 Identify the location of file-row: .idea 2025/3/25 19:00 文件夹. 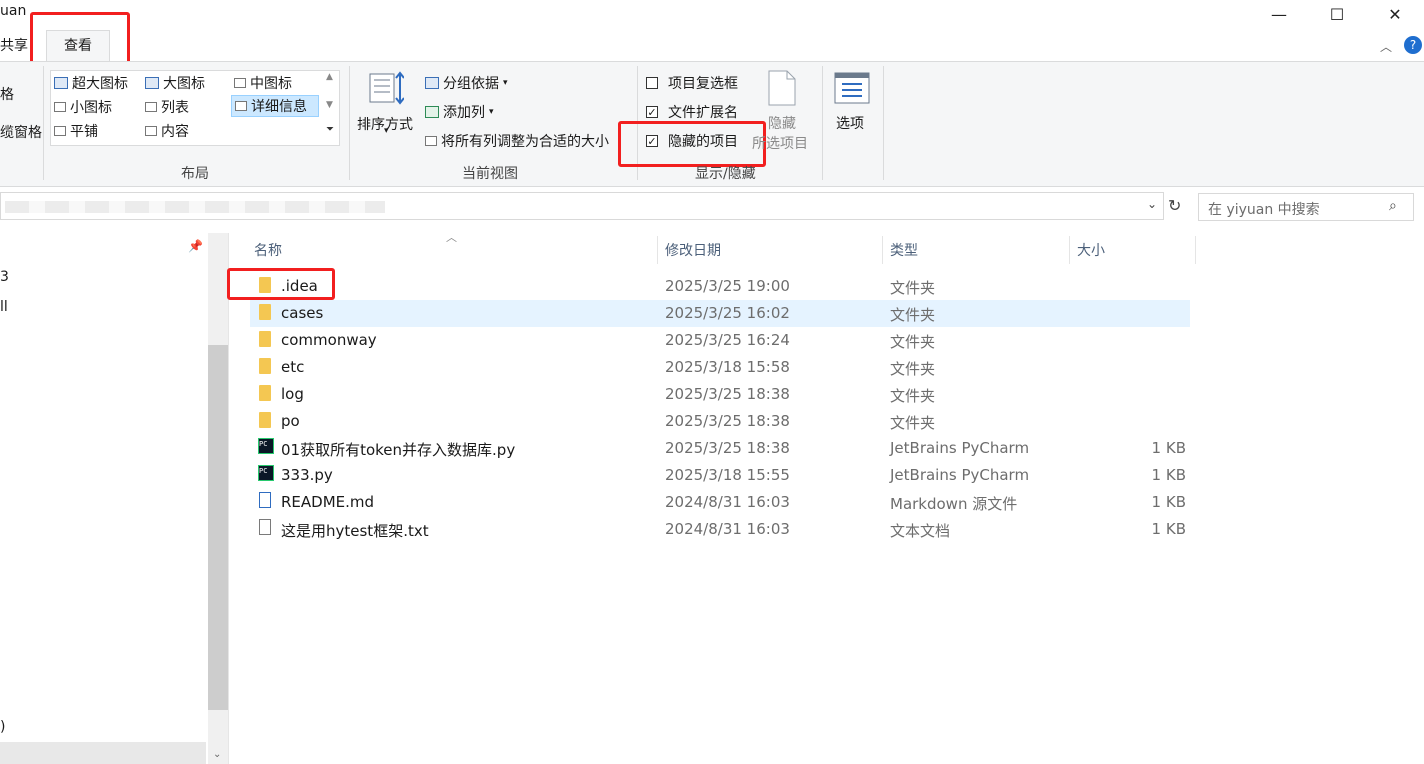
(720, 286).